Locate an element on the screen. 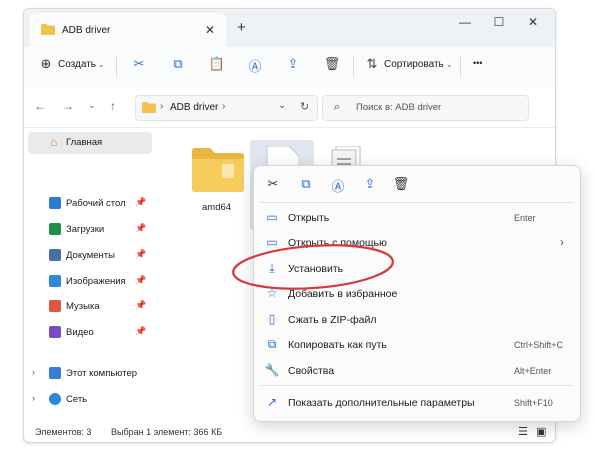 The width and height of the screenshot is (595, 451). search-input: Поиск в: ADB driver is located at coordinates (398, 107).